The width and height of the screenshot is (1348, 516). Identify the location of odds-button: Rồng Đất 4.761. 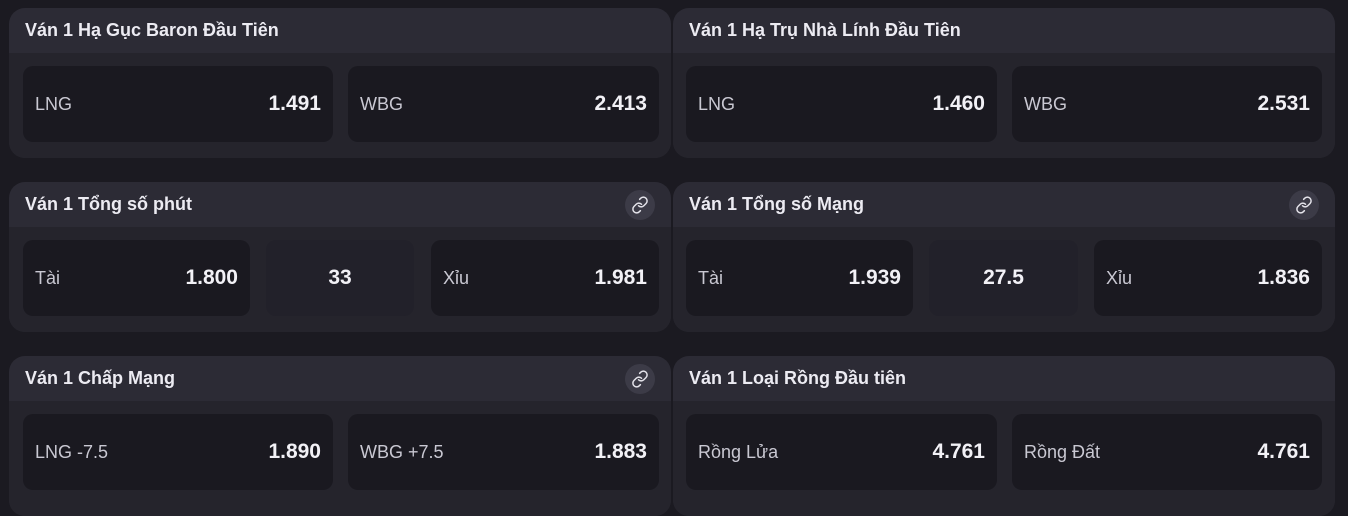
(1167, 452).